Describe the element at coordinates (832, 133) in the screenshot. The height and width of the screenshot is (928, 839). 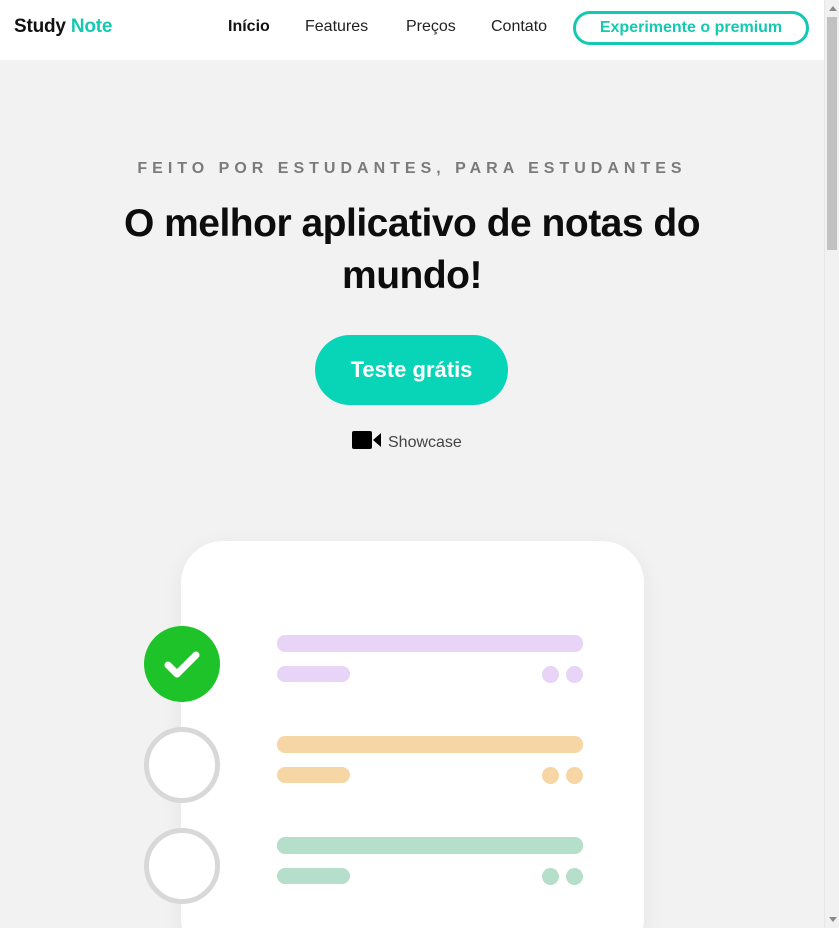
I see `scrollbar-thumb` at that location.